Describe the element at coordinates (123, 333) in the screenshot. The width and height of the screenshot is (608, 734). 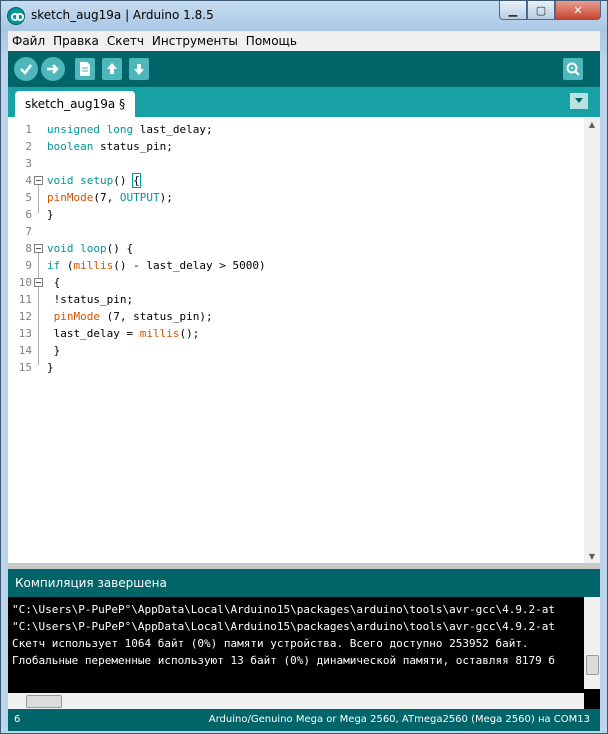
I see `code-line-13: last_delay = millis();` at that location.